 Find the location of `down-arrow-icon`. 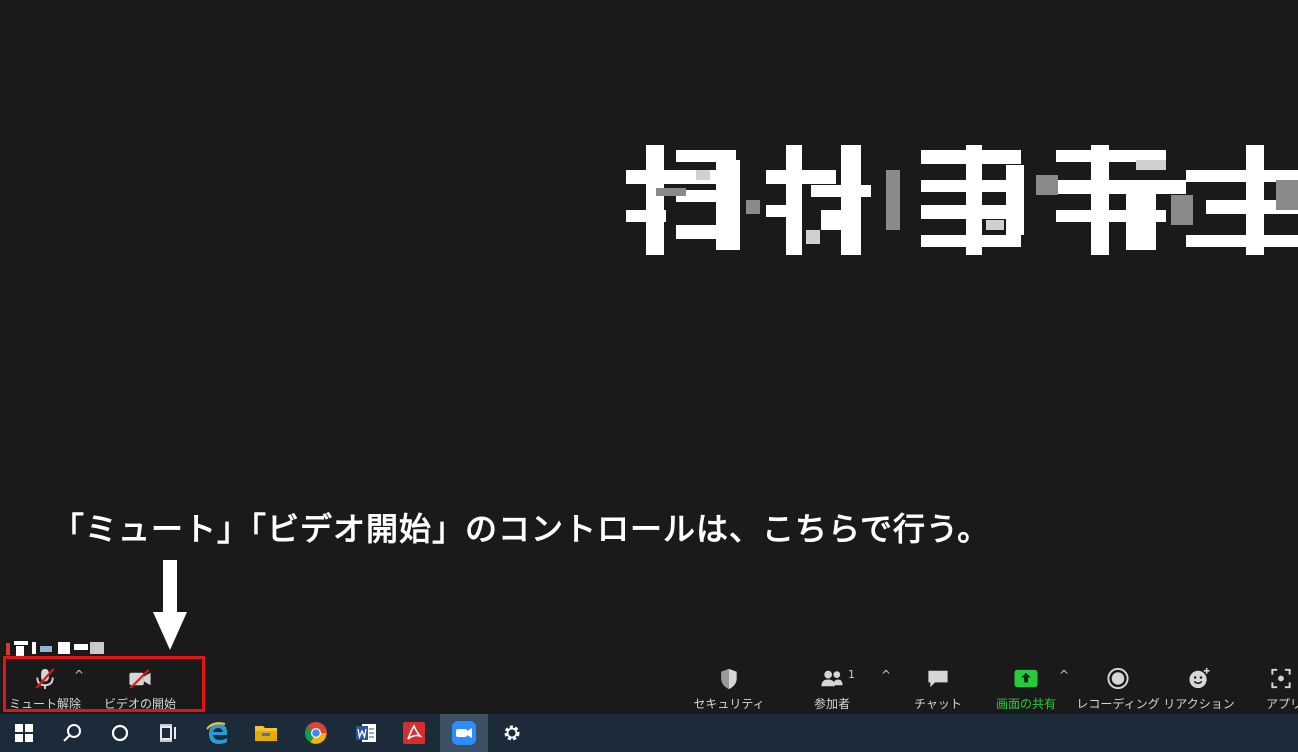

down-arrow-icon is located at coordinates (170, 606).